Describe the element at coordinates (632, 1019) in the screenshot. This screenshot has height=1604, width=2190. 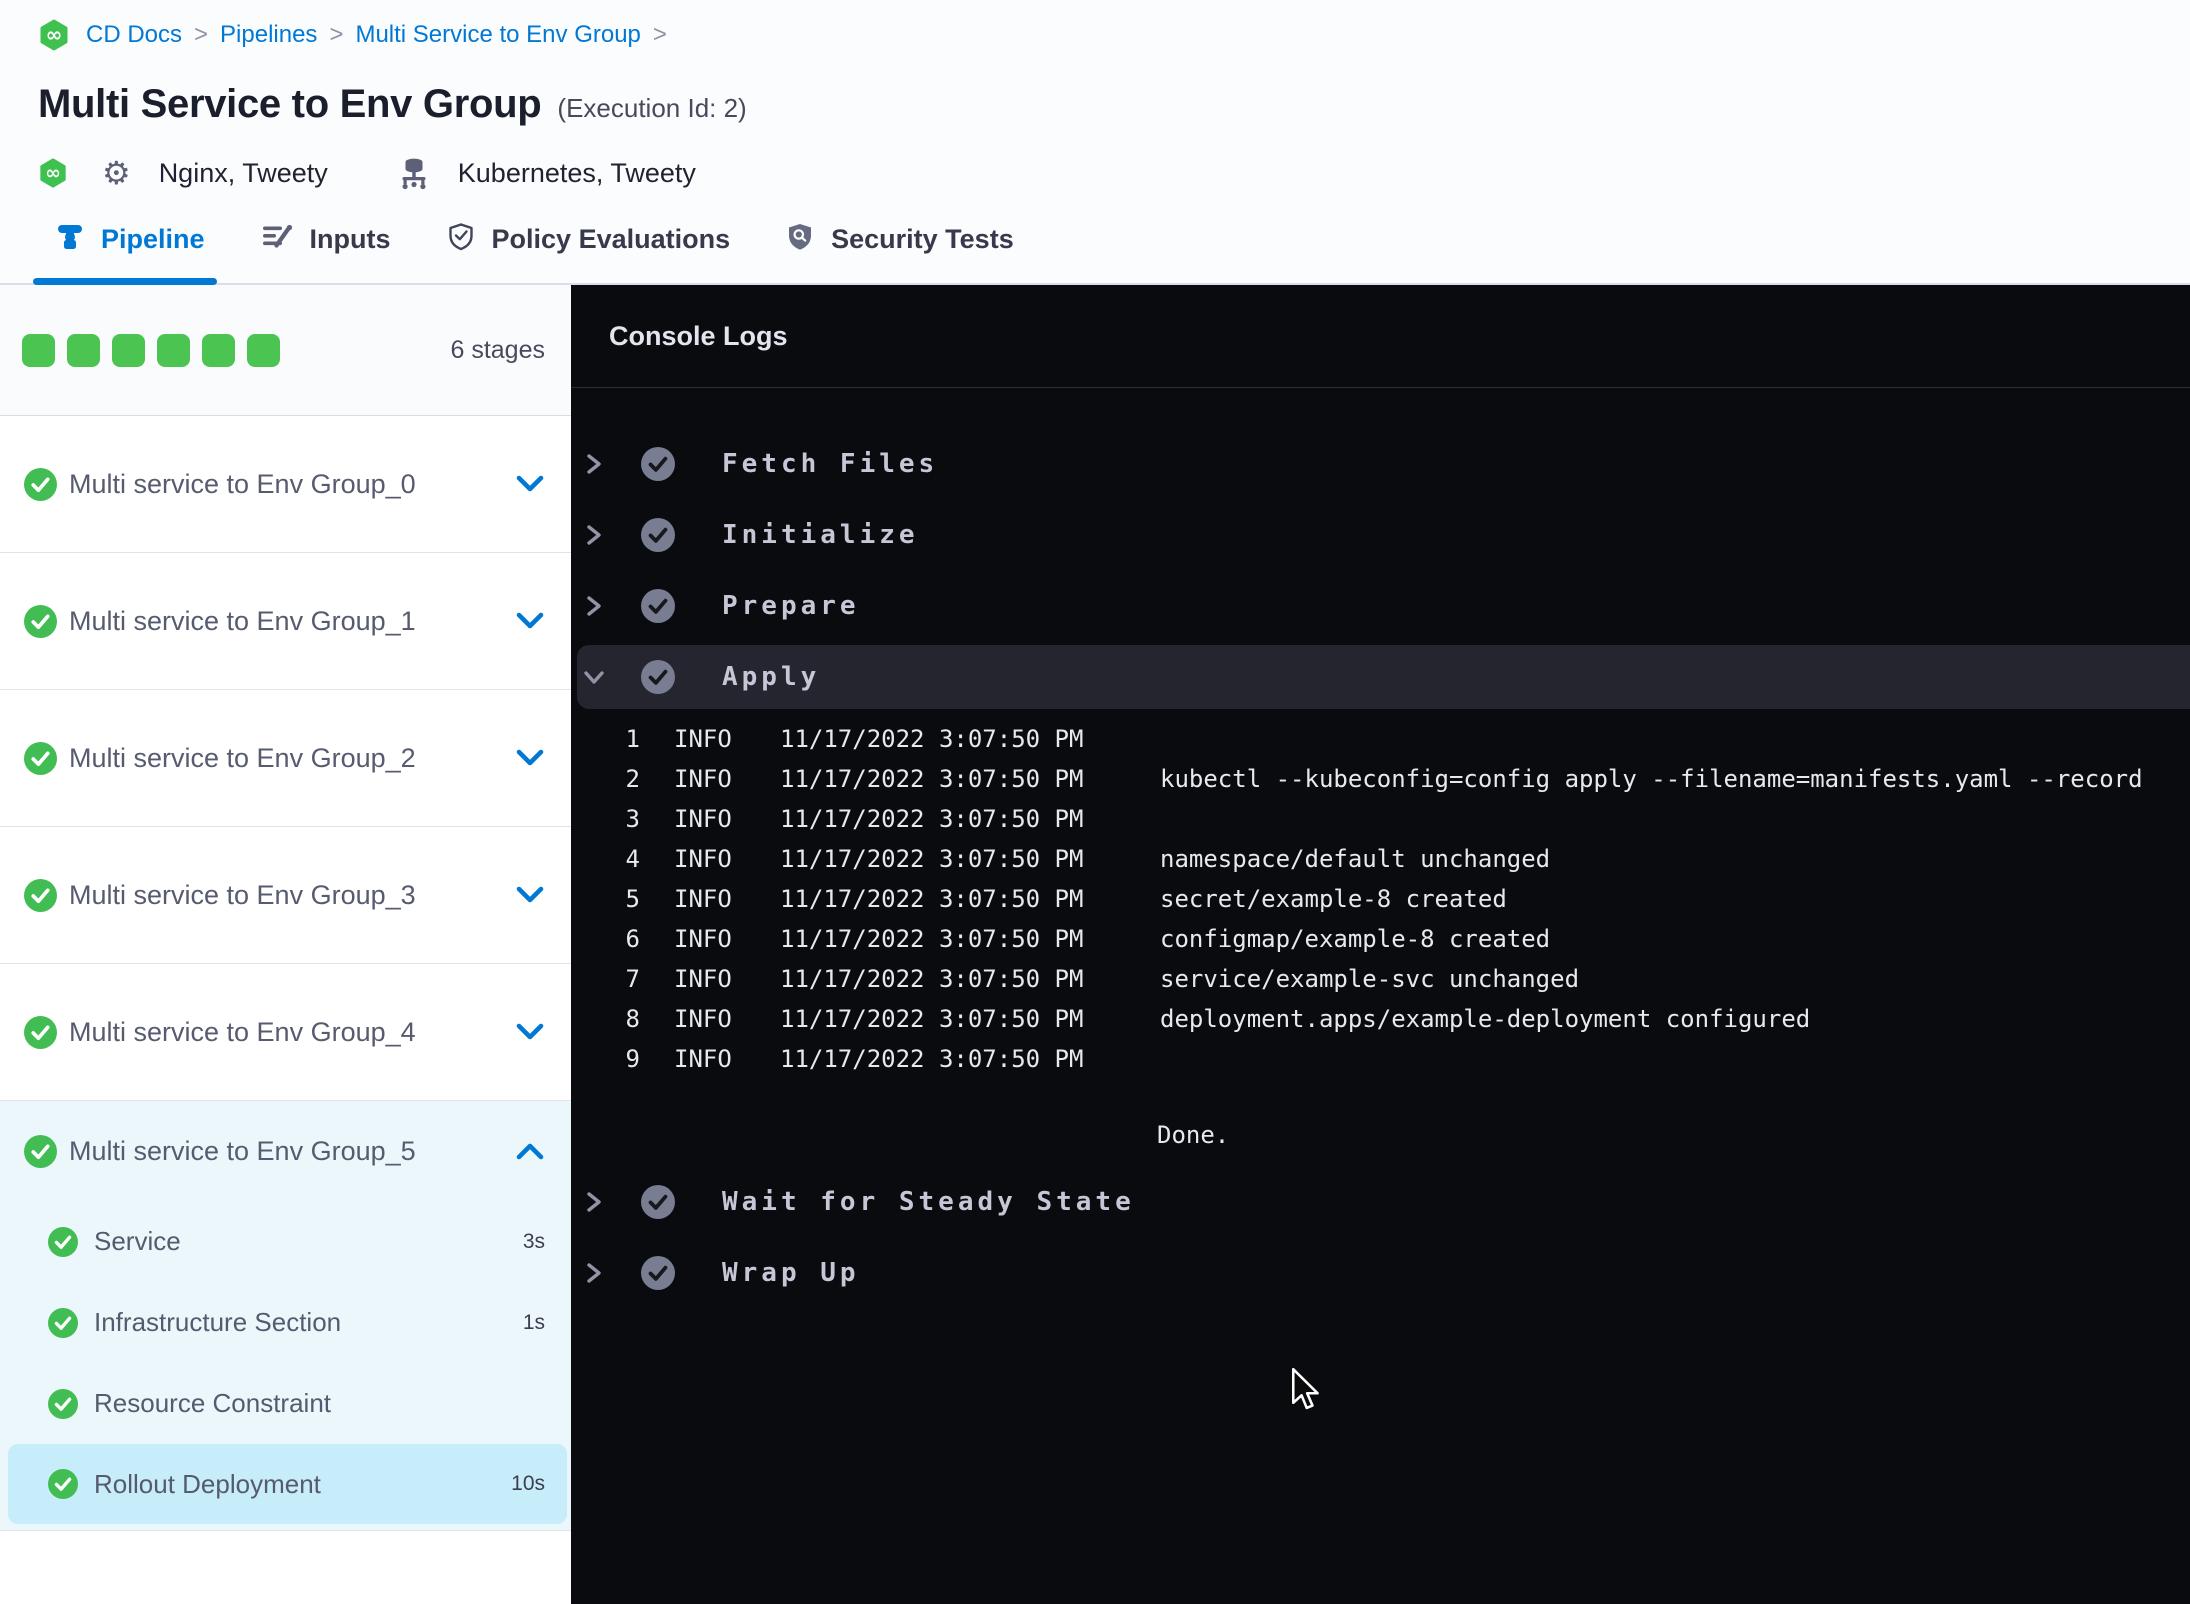
I see `log-line-number: 8` at that location.